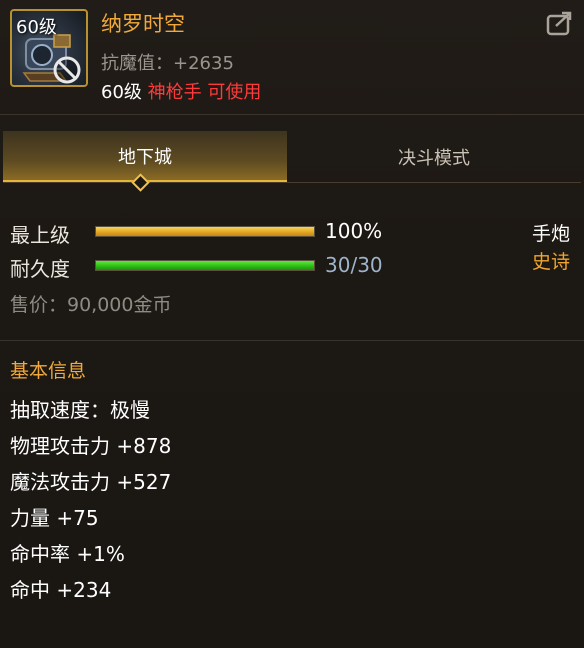 Image resolution: width=584 pixels, height=648 pixels. I want to click on grade-bar-fill, so click(205, 231).